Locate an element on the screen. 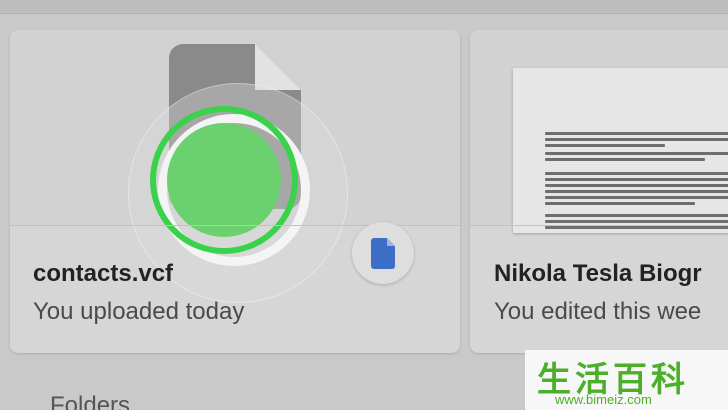 Image resolution: width=728 pixels, height=410 pixels. google-docs-icon is located at coordinates (383, 253).